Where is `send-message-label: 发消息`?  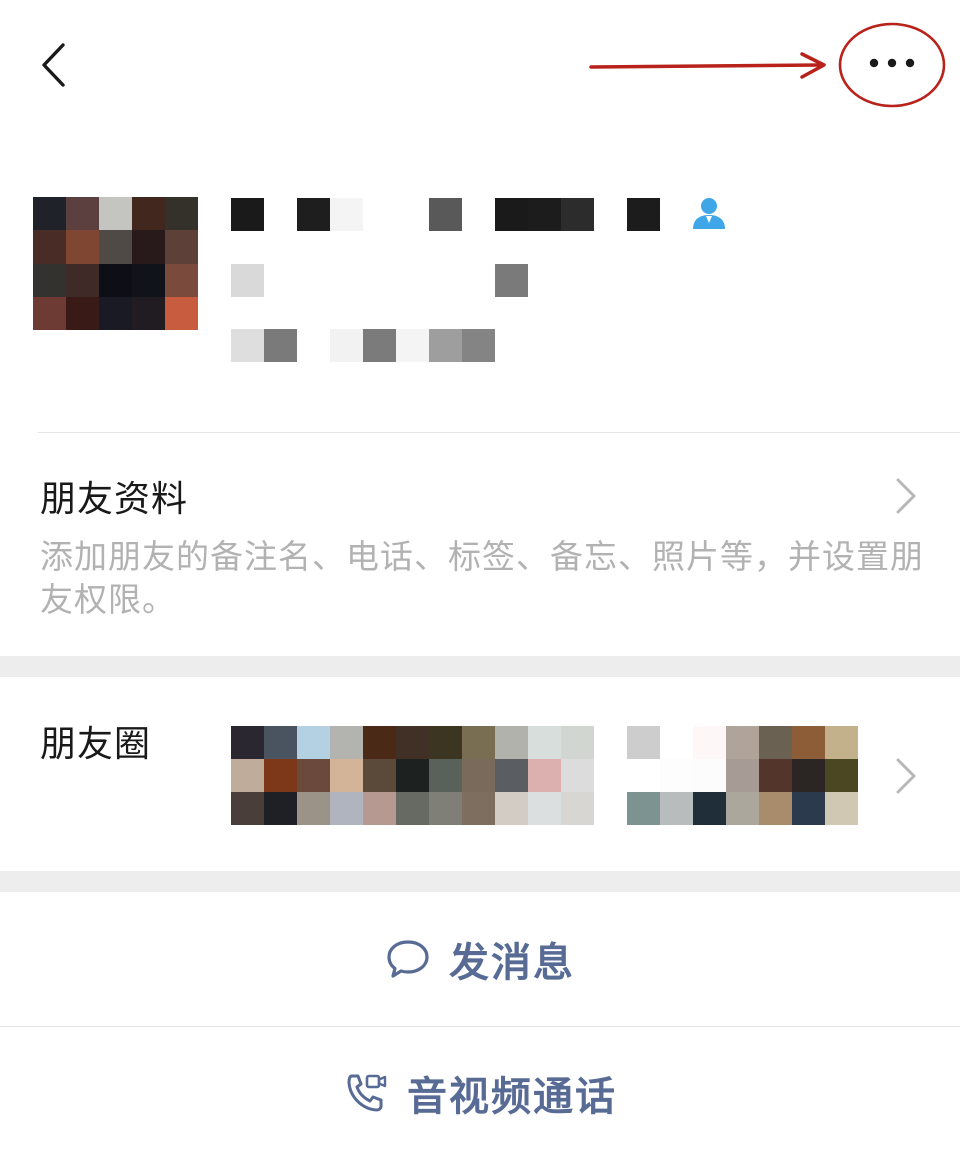 send-message-label: 发消息 is located at coordinates (512, 963).